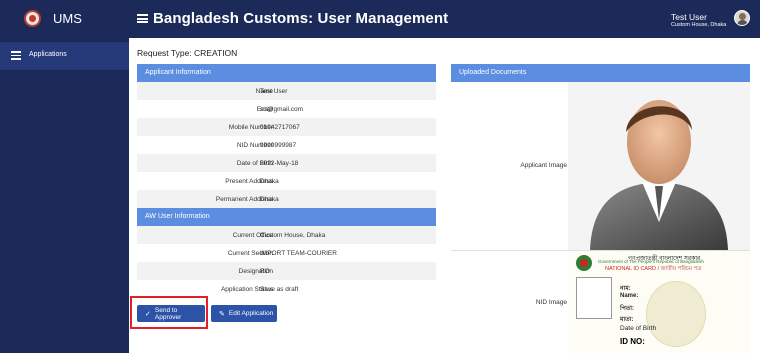  I want to click on send-to-approver-button: ✓ Send to Approver, so click(171, 313).